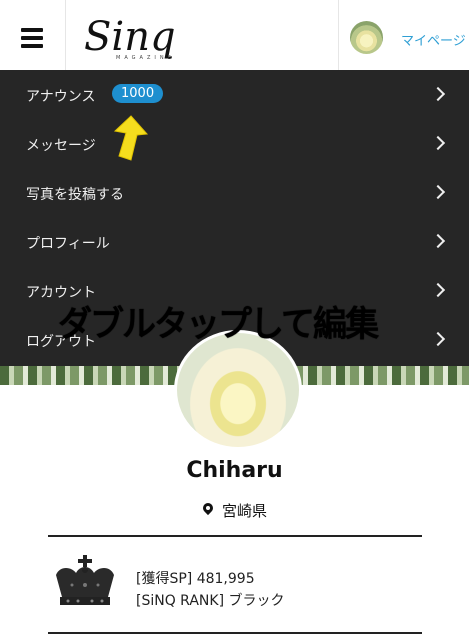 Image resolution: width=469 pixels, height=640 pixels. What do you see at coordinates (238, 390) in the screenshot?
I see `profile-photo` at bounding box center [238, 390].